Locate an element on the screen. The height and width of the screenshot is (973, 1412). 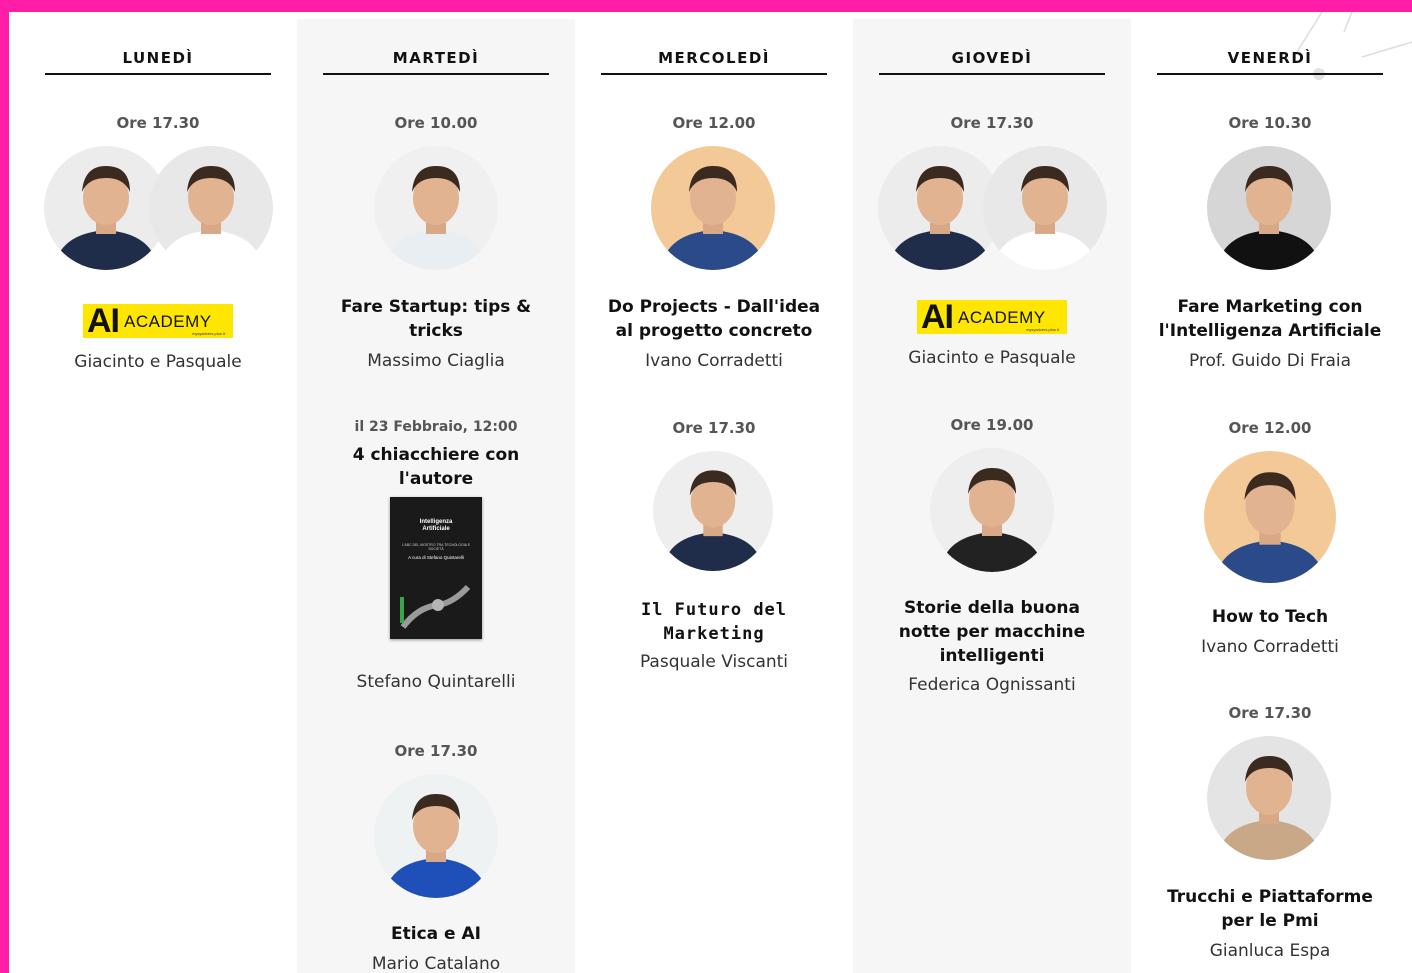
event-title-line: al progetto concreto is located at coordinates (714, 331).